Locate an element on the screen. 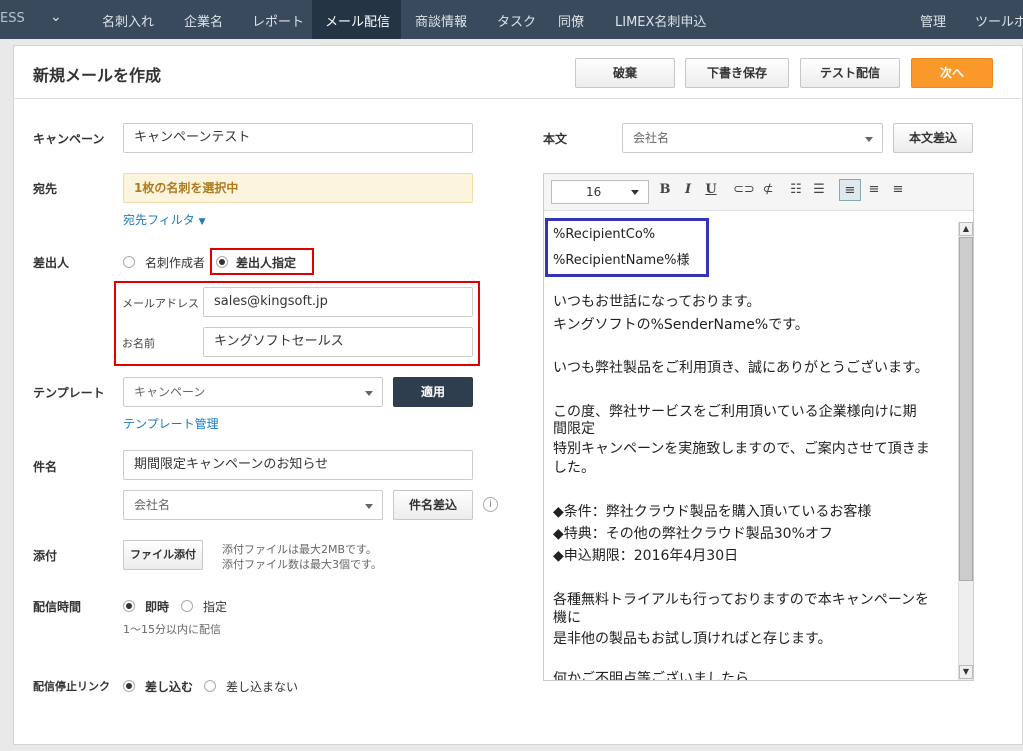  nav-item-deals: 商談情報 is located at coordinates (441, 20).